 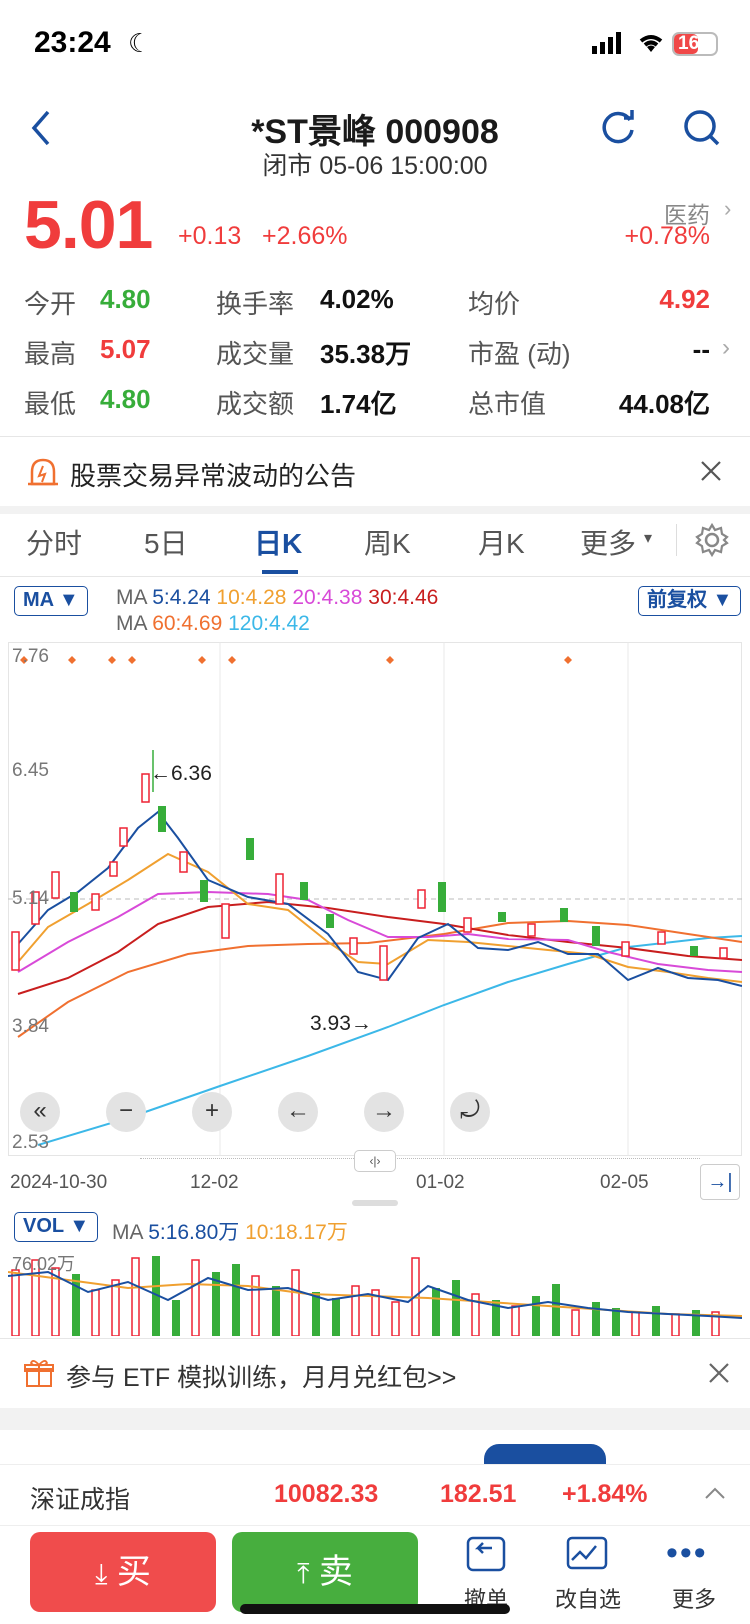 What do you see at coordinates (470, 1112) in the screenshot?
I see `rotate-button: ⤾` at bounding box center [470, 1112].